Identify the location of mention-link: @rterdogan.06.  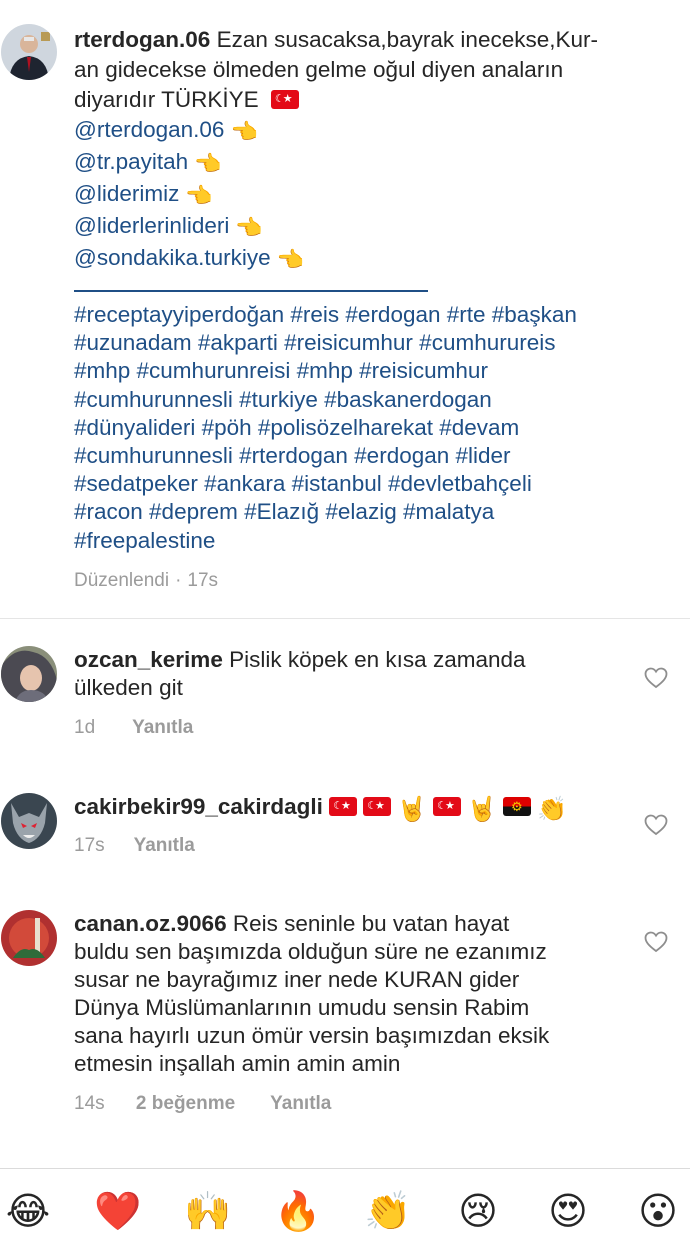
(149, 129).